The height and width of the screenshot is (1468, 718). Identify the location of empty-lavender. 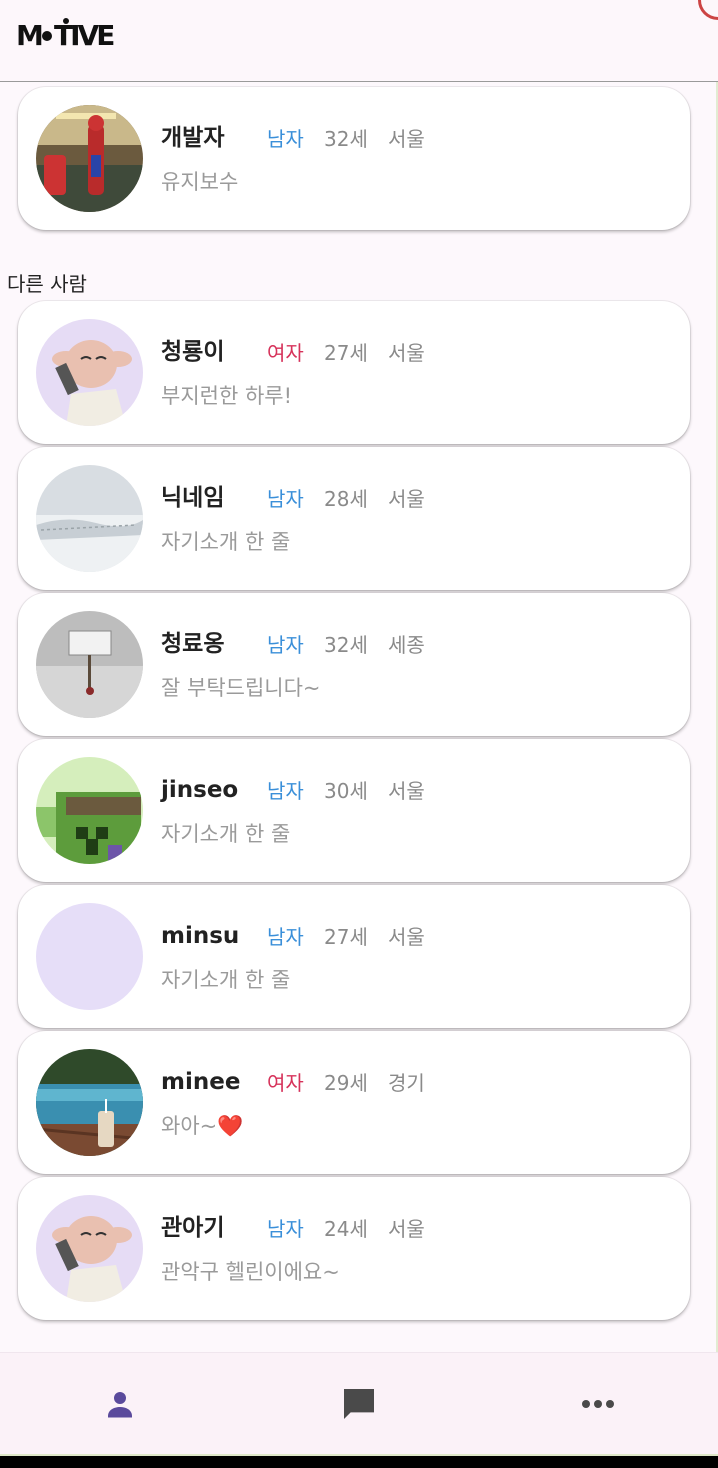
(89, 956).